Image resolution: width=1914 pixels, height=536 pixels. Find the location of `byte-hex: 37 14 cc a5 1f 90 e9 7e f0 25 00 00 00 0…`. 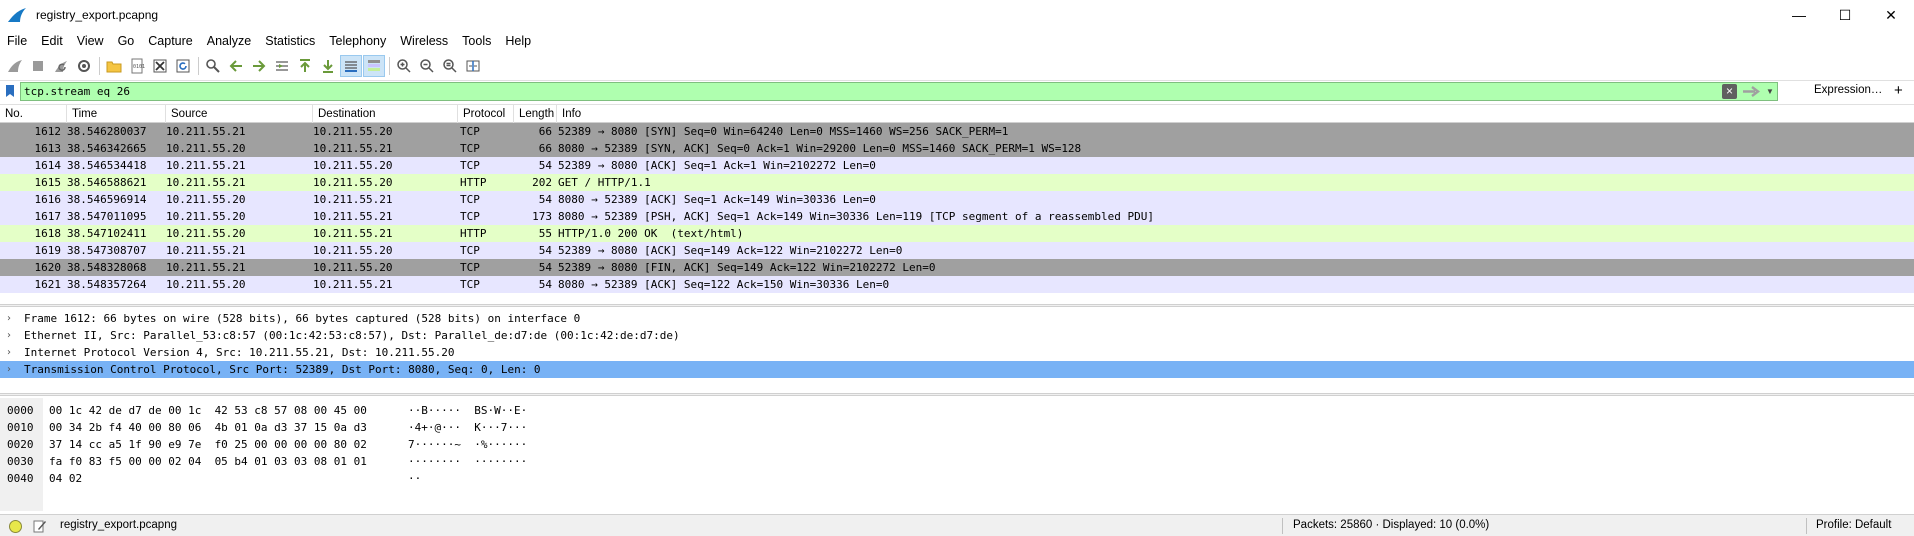

byte-hex: 37 14 cc a5 1f 90 e9 7e f0 25 00 00 00 0… is located at coordinates (208, 444).